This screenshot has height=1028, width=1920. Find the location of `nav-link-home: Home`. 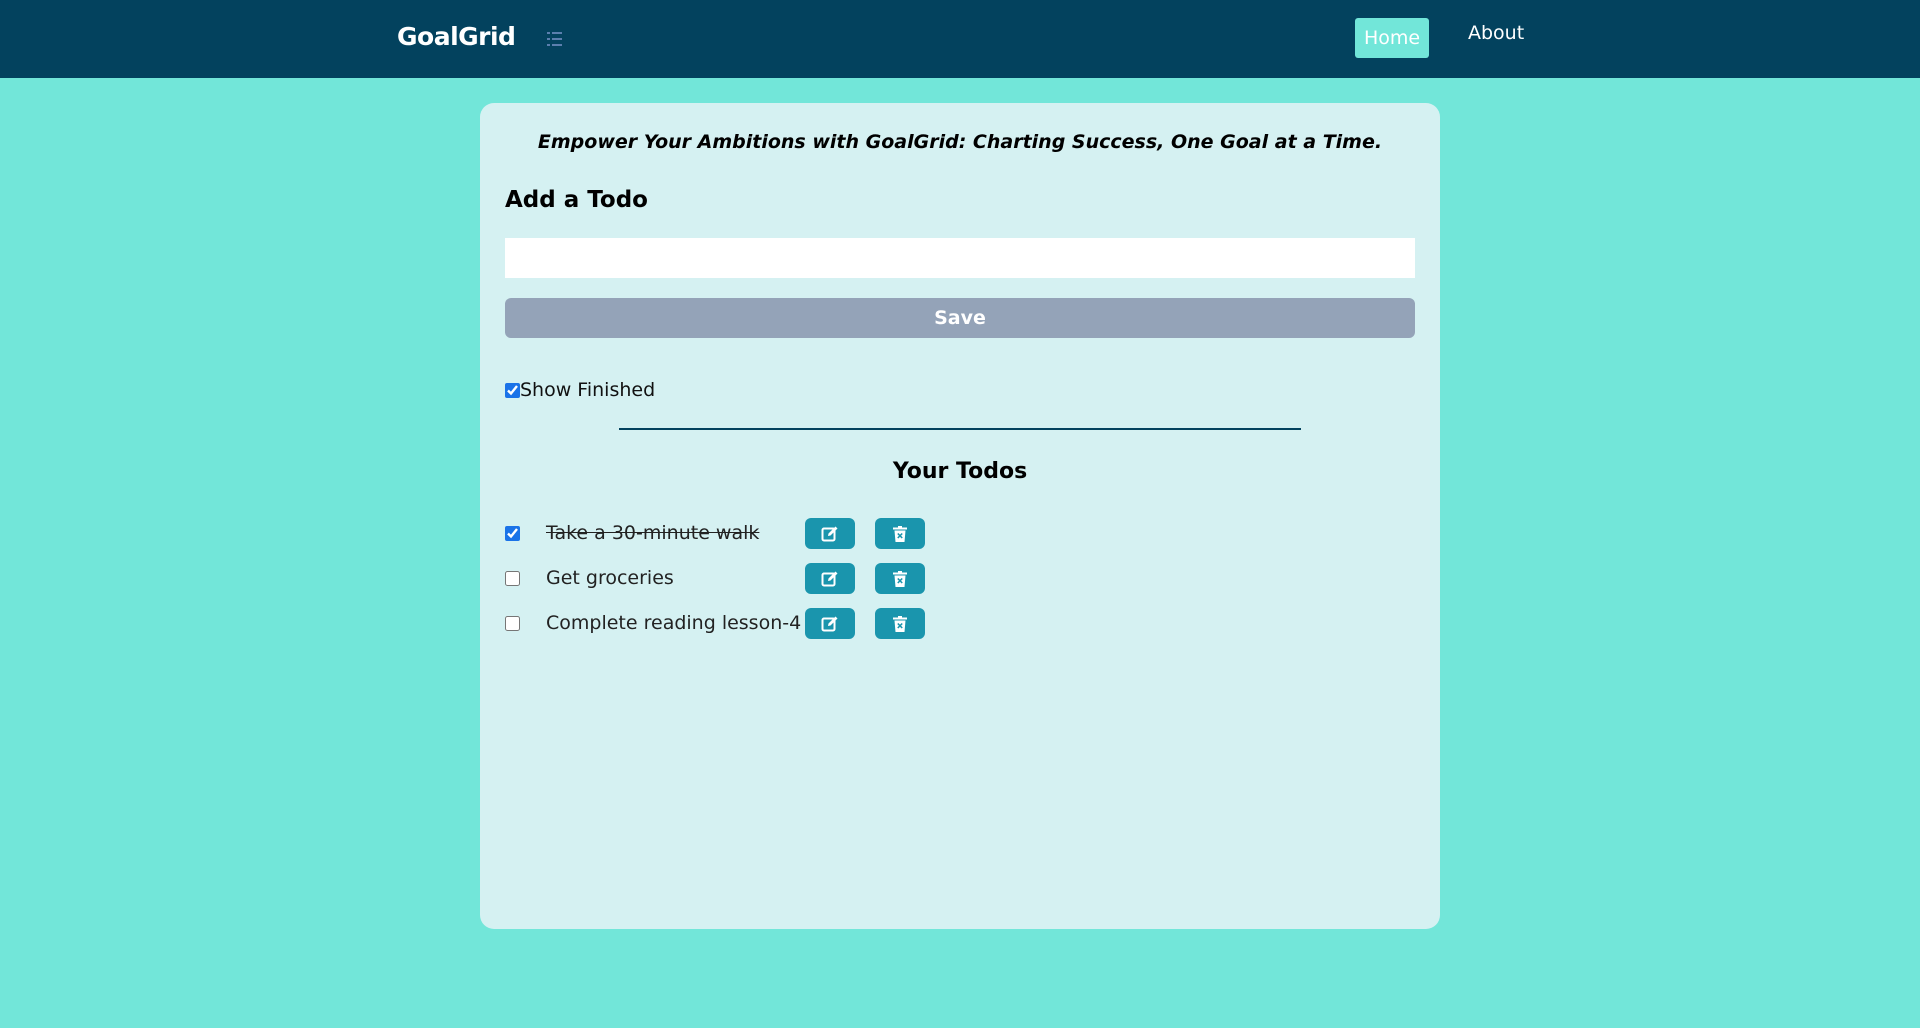

nav-link-home: Home is located at coordinates (1392, 38).